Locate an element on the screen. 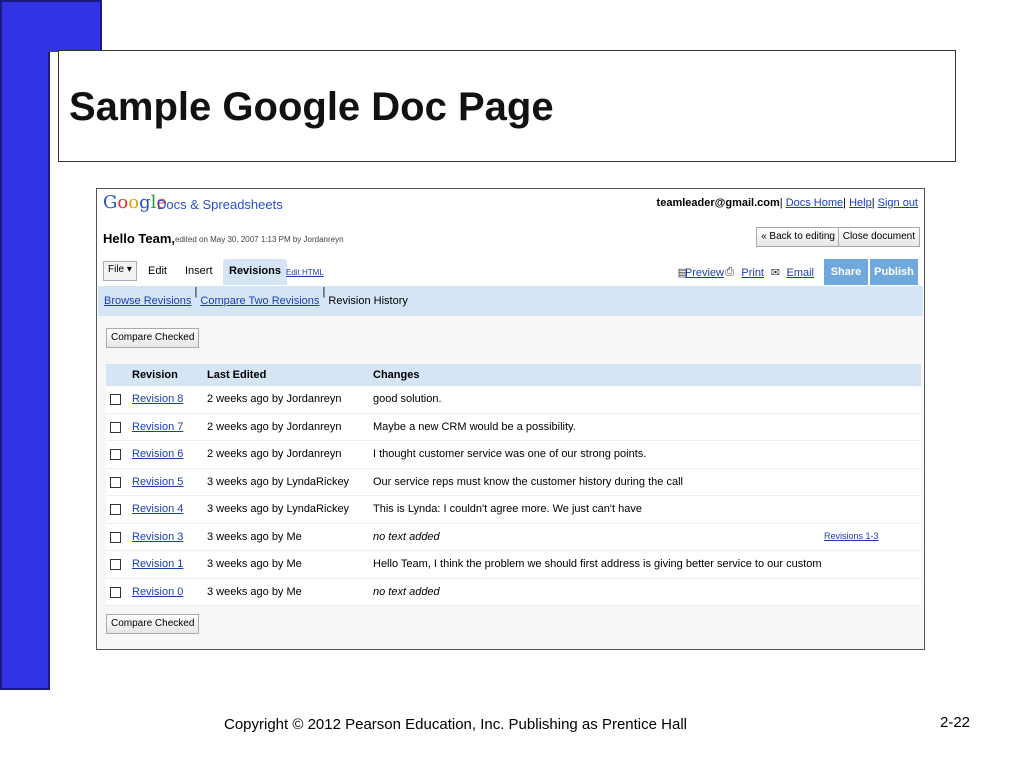 This screenshot has height=768, width=1024. changes-cell: Maybe a new CRM would be a possibility. is located at coordinates (474, 426).